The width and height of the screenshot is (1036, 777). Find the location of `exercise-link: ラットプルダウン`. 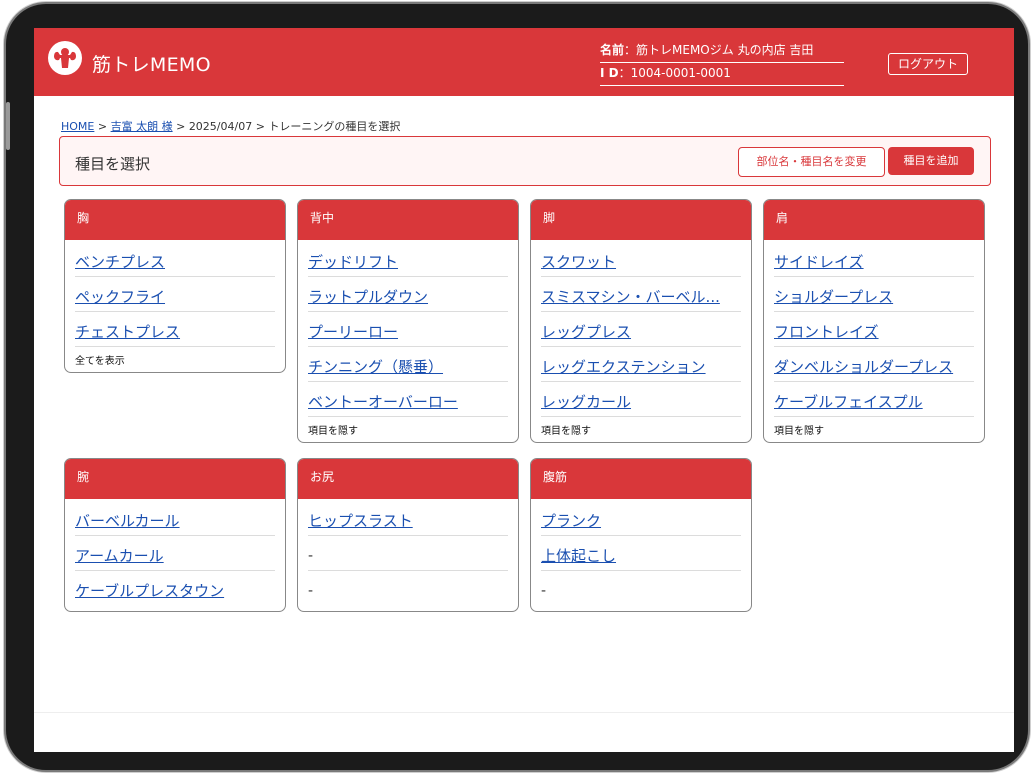

exercise-link: ラットプルダウン is located at coordinates (408, 294).